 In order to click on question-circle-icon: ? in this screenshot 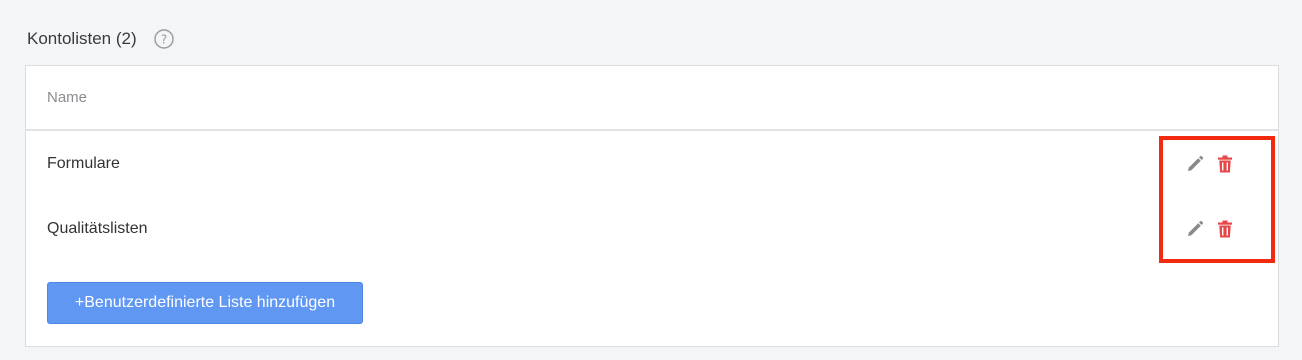, I will do `click(163, 39)`.